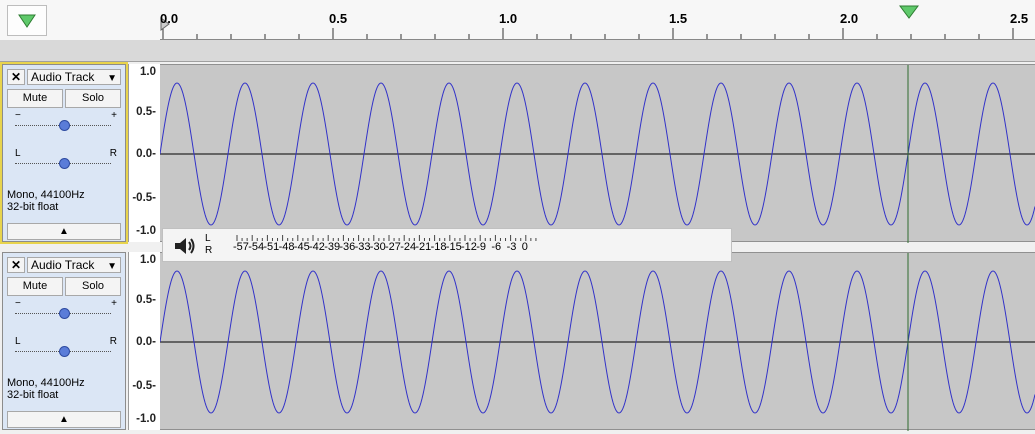  I want to click on ruler-label-2: 1.0, so click(508, 18).